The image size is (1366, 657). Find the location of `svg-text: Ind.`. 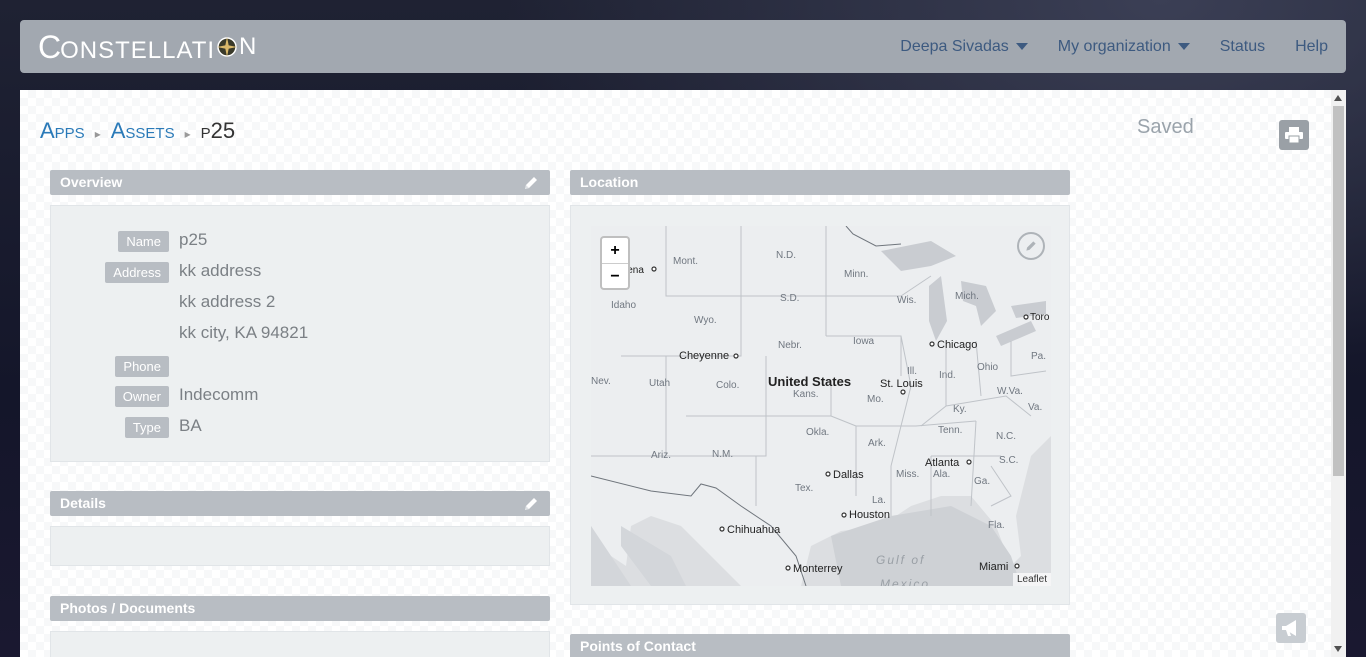

svg-text: Ind. is located at coordinates (947, 375).